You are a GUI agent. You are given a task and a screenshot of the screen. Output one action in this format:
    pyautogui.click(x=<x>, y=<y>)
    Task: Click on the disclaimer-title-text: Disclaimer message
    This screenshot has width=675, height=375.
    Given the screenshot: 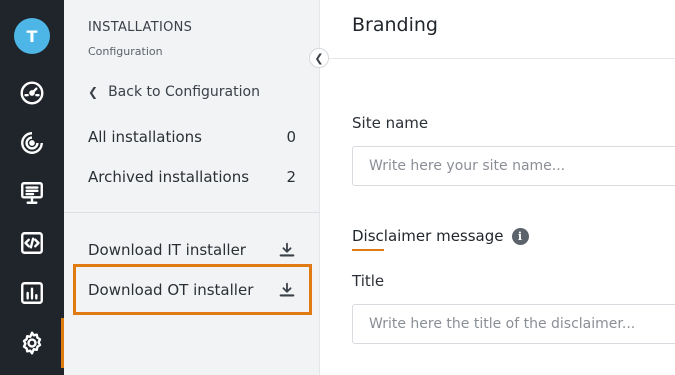 What is the action you would take?
    pyautogui.click(x=428, y=236)
    